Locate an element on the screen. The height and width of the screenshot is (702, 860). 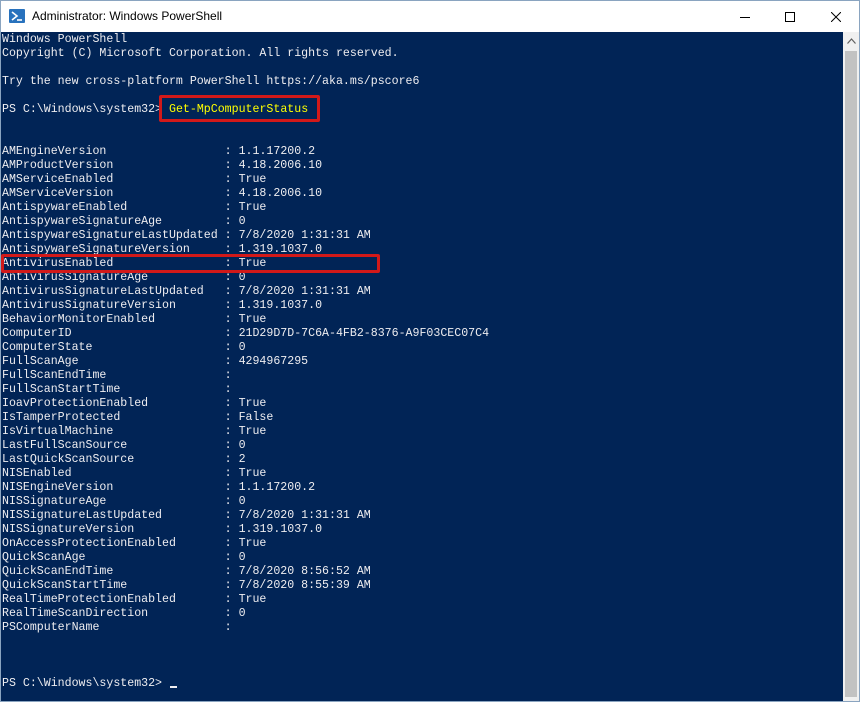
status-row: NISSignatureVersion : 1.319.1037.0 is located at coordinates (162, 530).